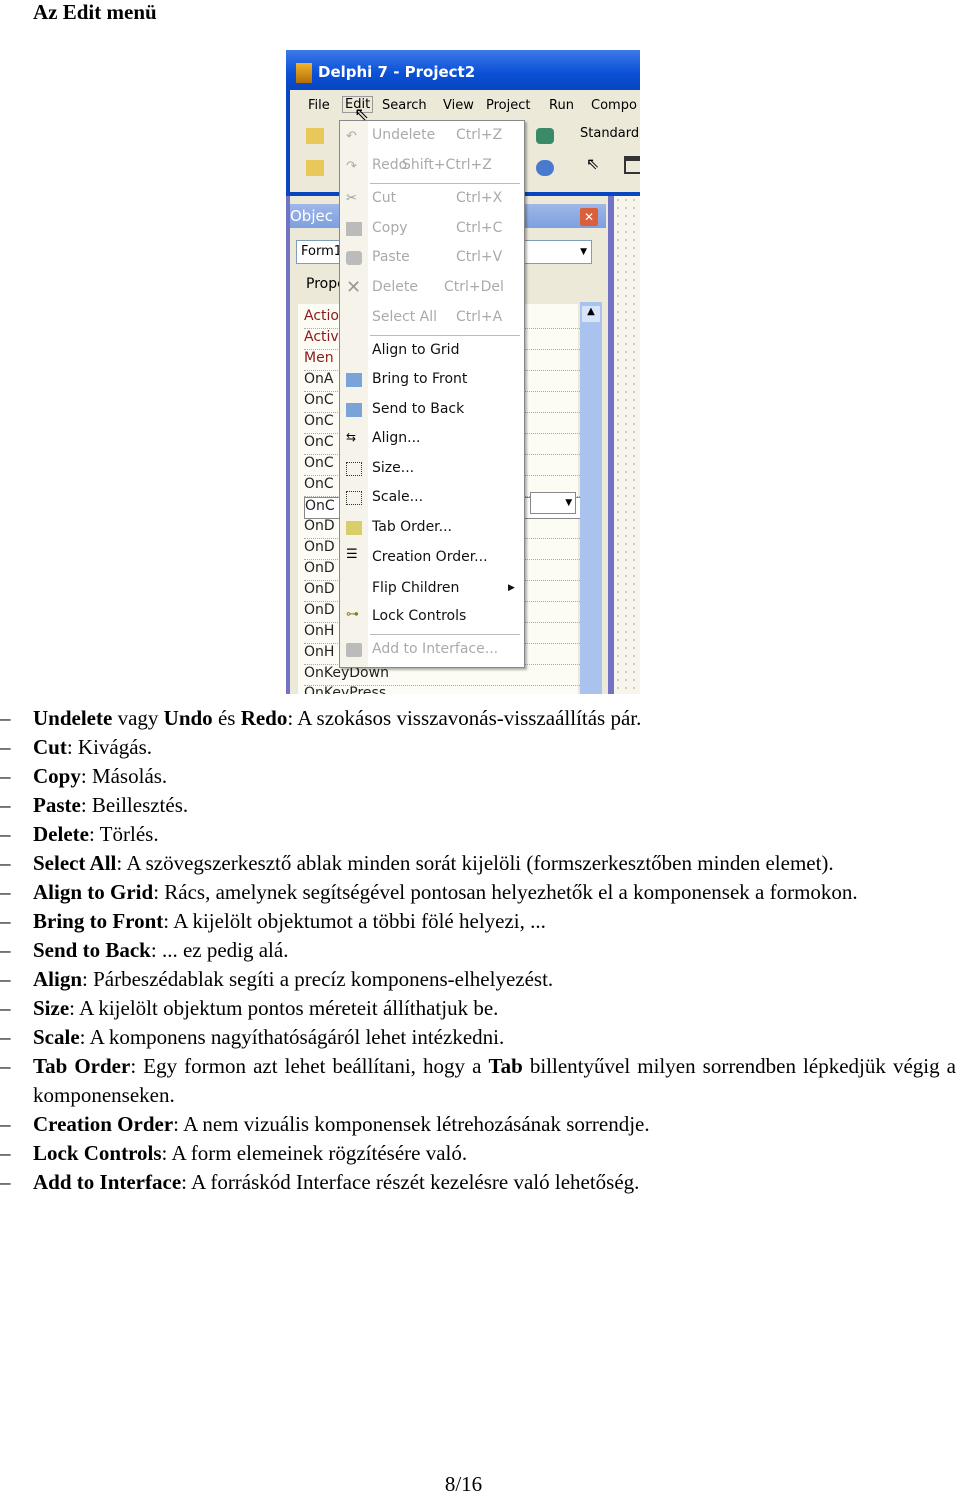 The height and width of the screenshot is (1498, 960). What do you see at coordinates (479, 317) in the screenshot?
I see `shortcut: Ctrl+A` at bounding box center [479, 317].